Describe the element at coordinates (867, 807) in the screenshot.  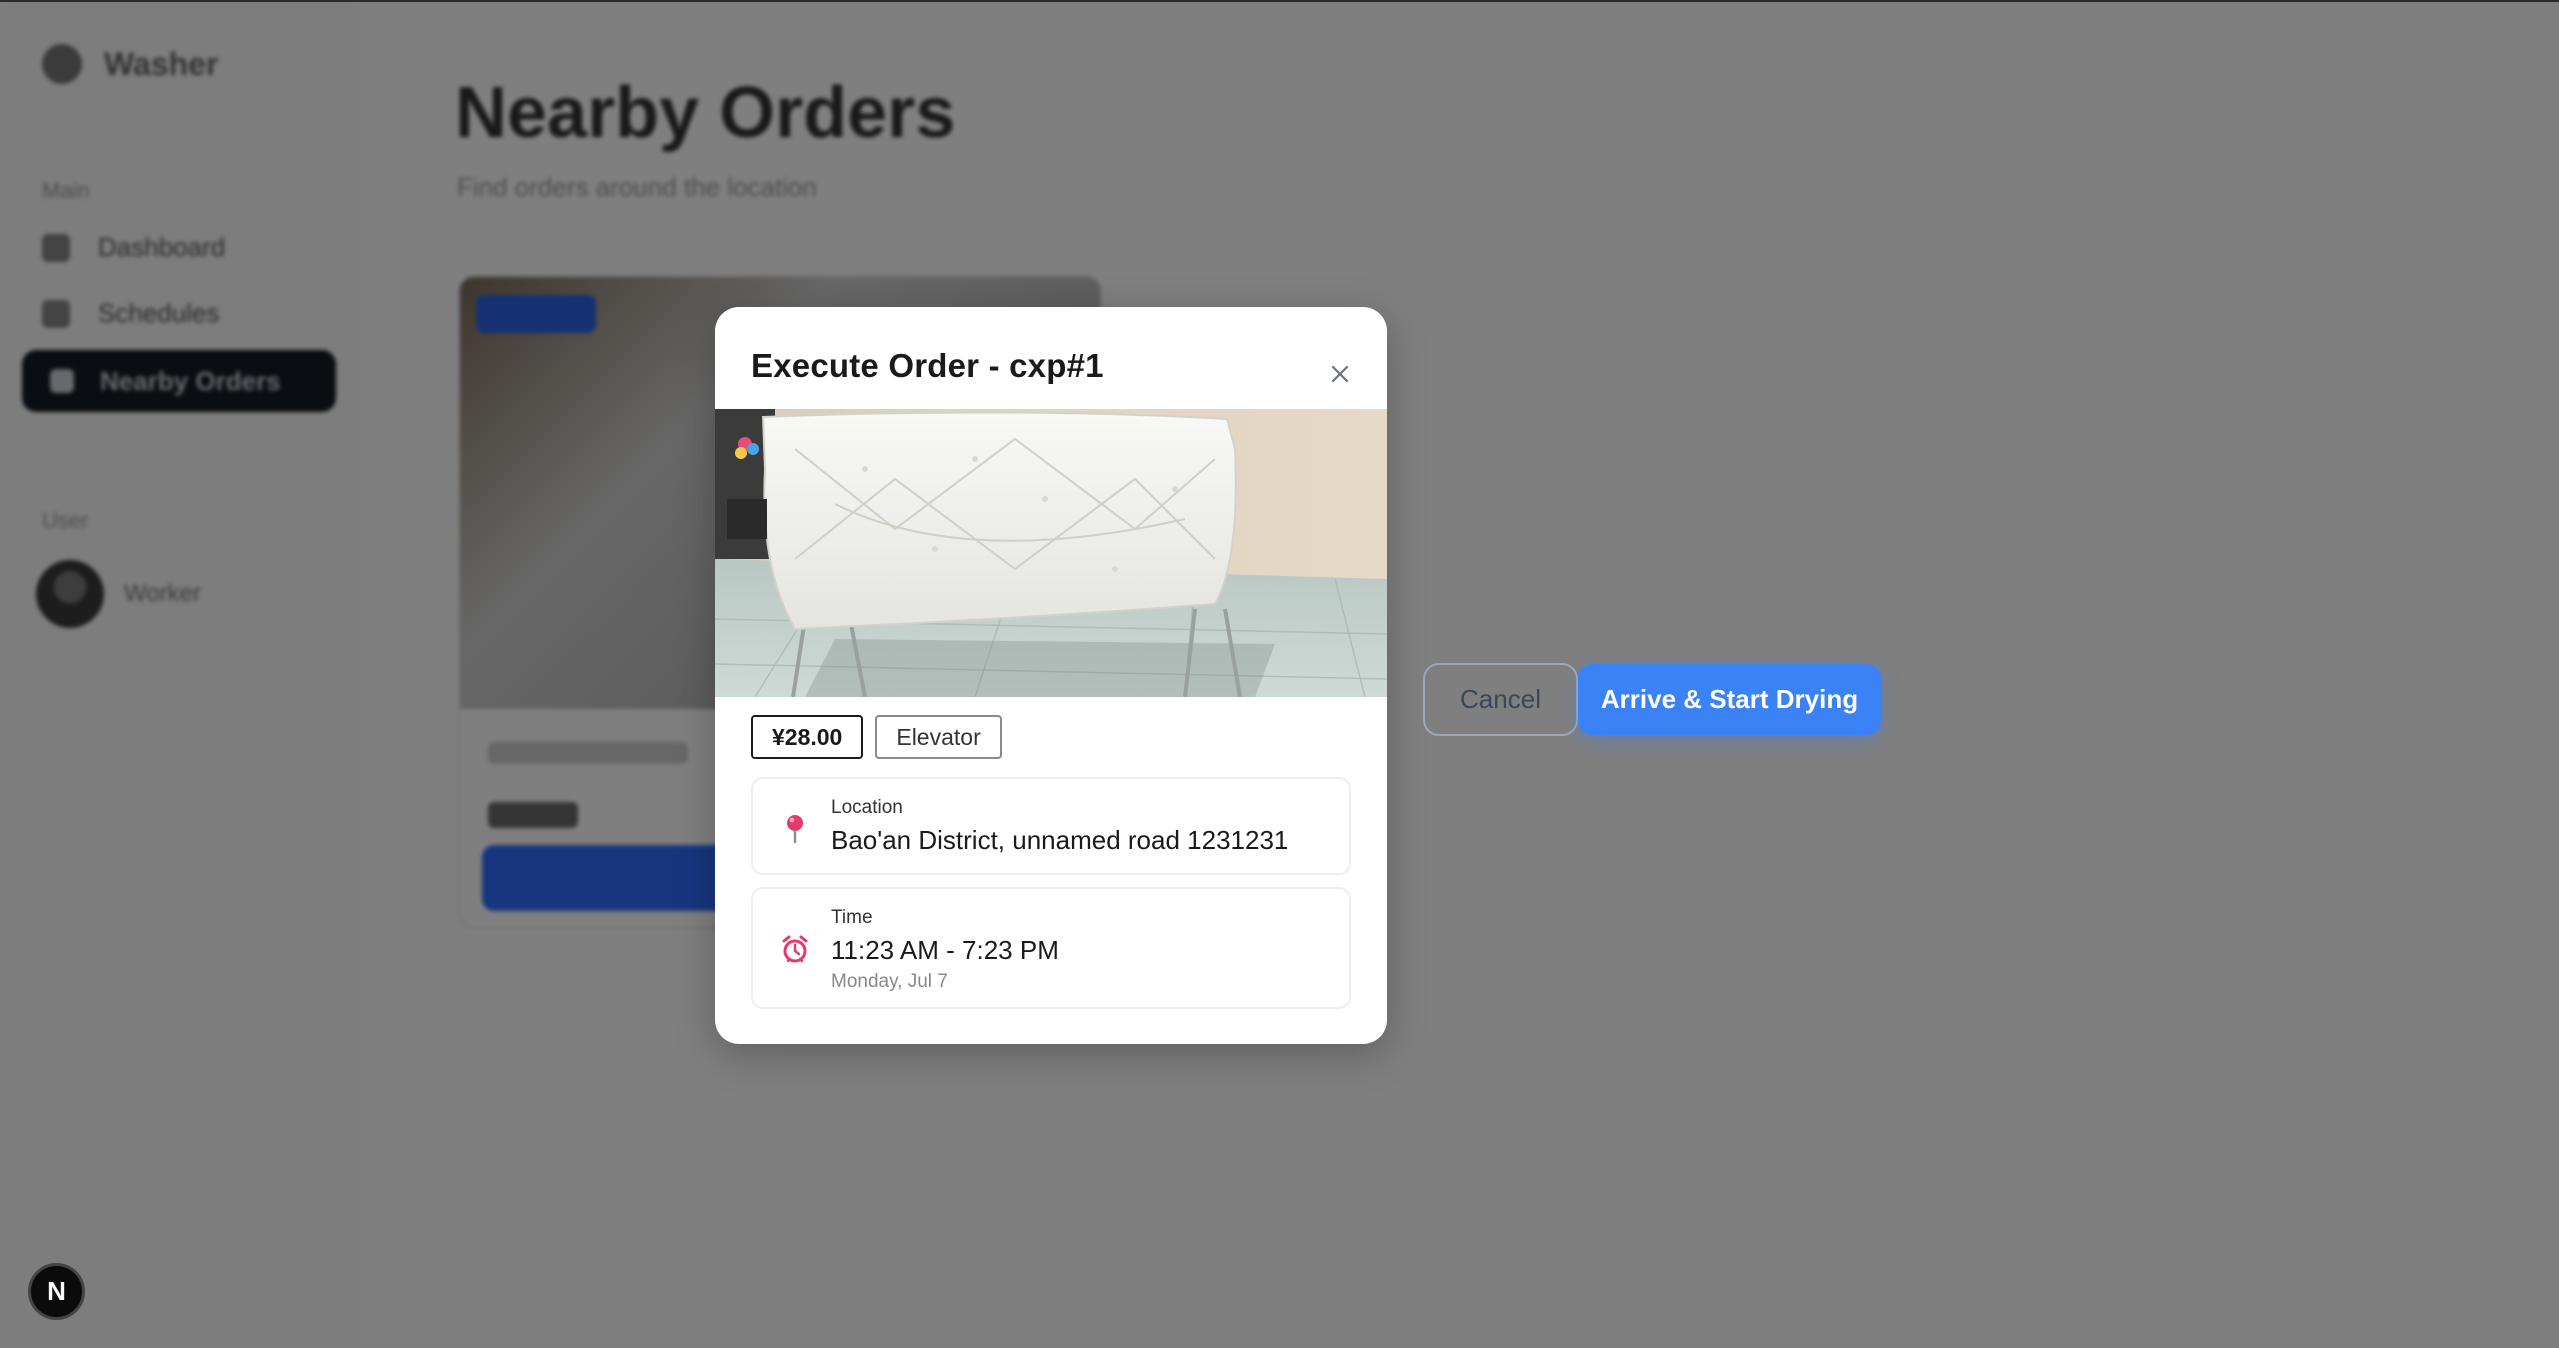
I see `location-label: Location` at that location.